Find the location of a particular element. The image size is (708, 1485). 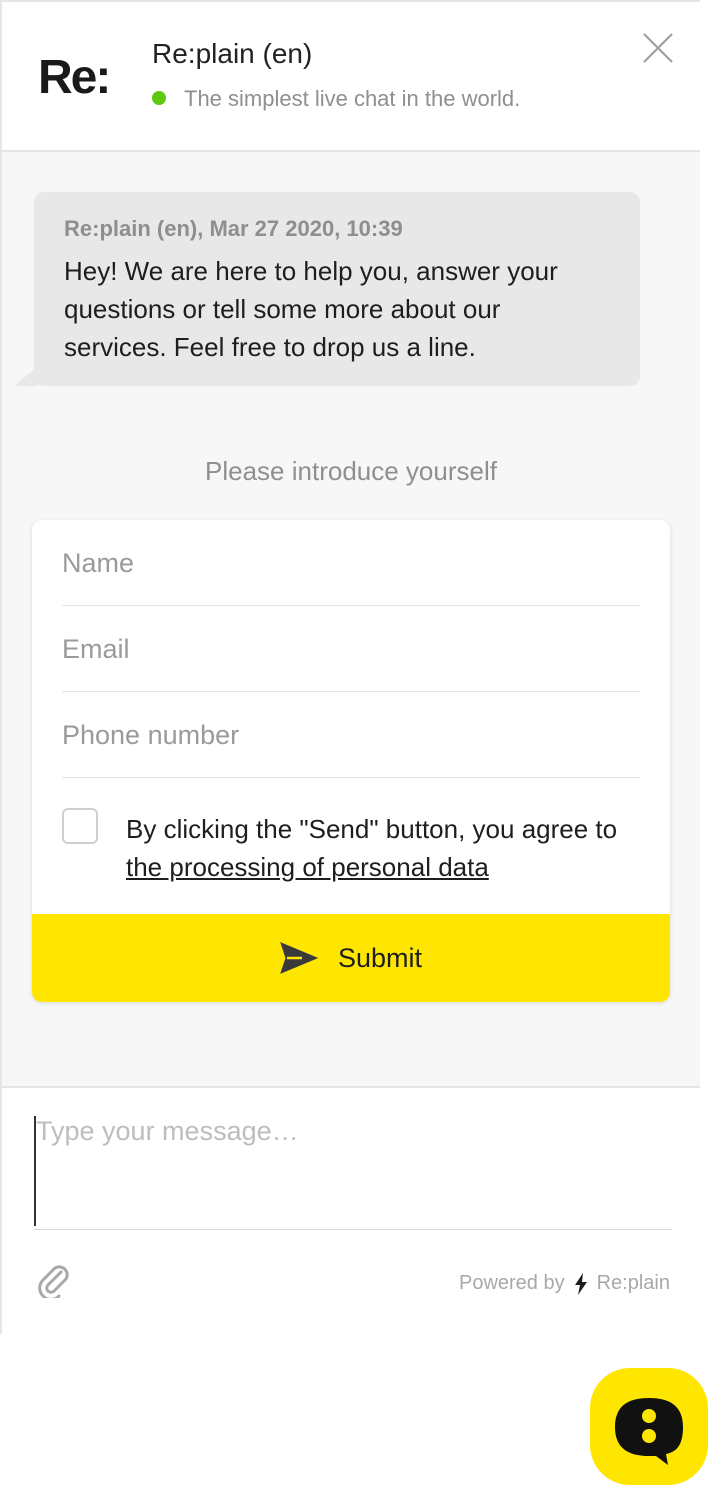

phone-field-wrapper is located at coordinates (351, 735).